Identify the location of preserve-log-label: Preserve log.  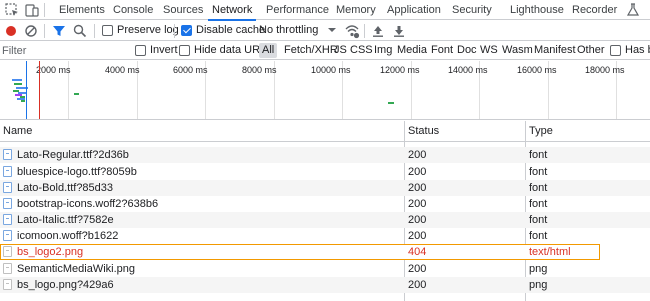
(148, 30).